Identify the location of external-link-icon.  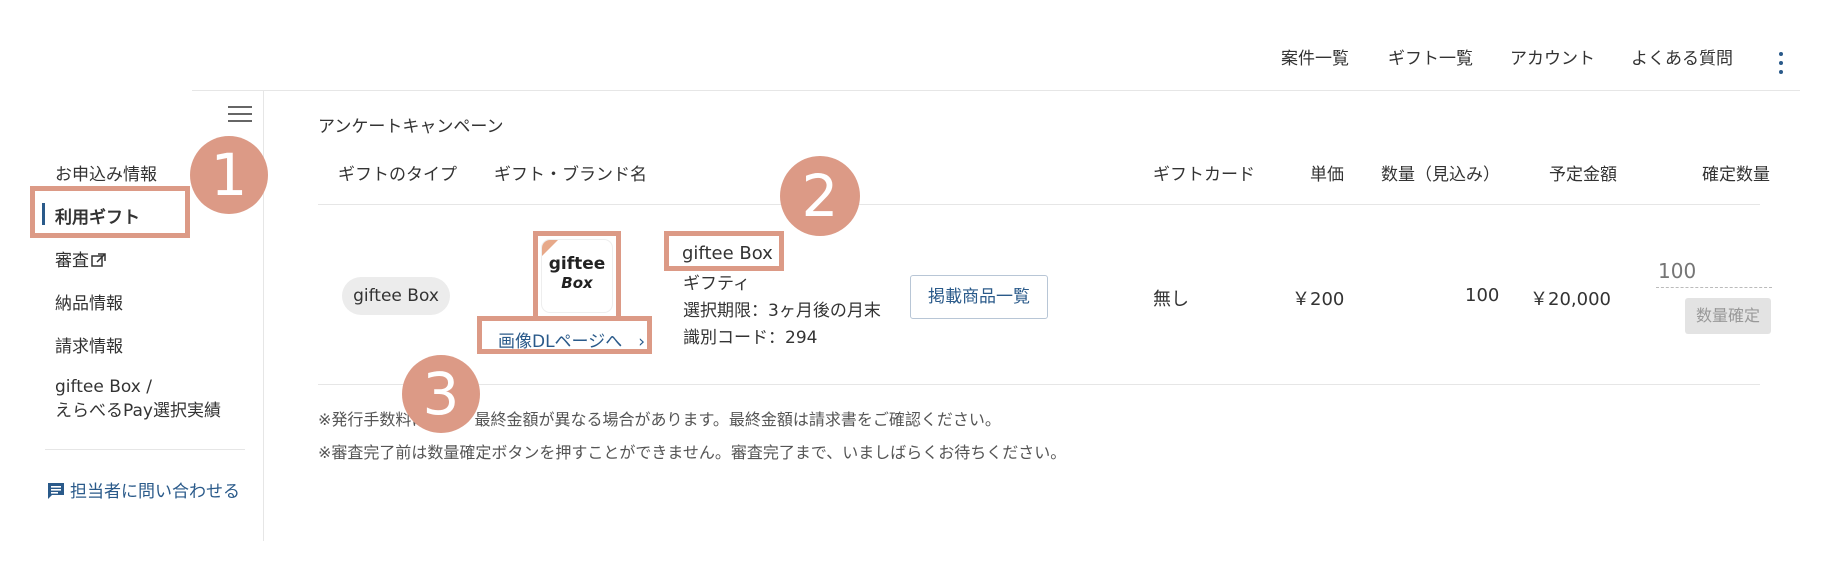
(98, 260).